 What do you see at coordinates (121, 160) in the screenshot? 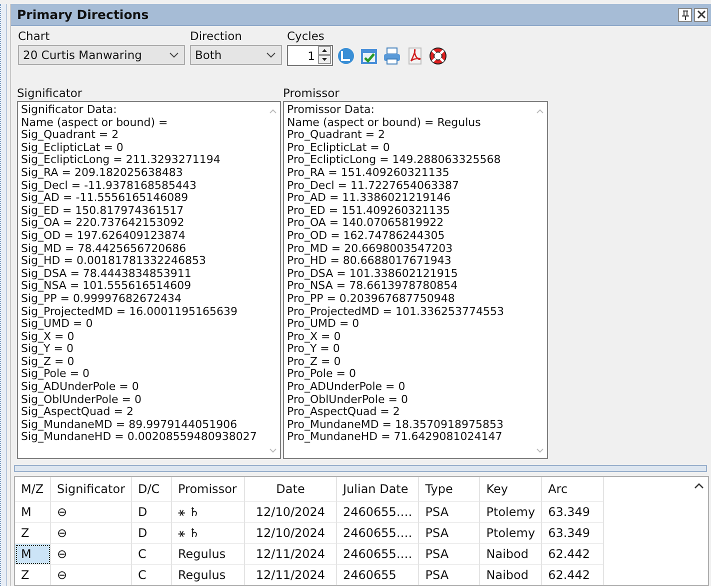
I see `data-line: Sig_EclipticLong = 211.3293271194` at bounding box center [121, 160].